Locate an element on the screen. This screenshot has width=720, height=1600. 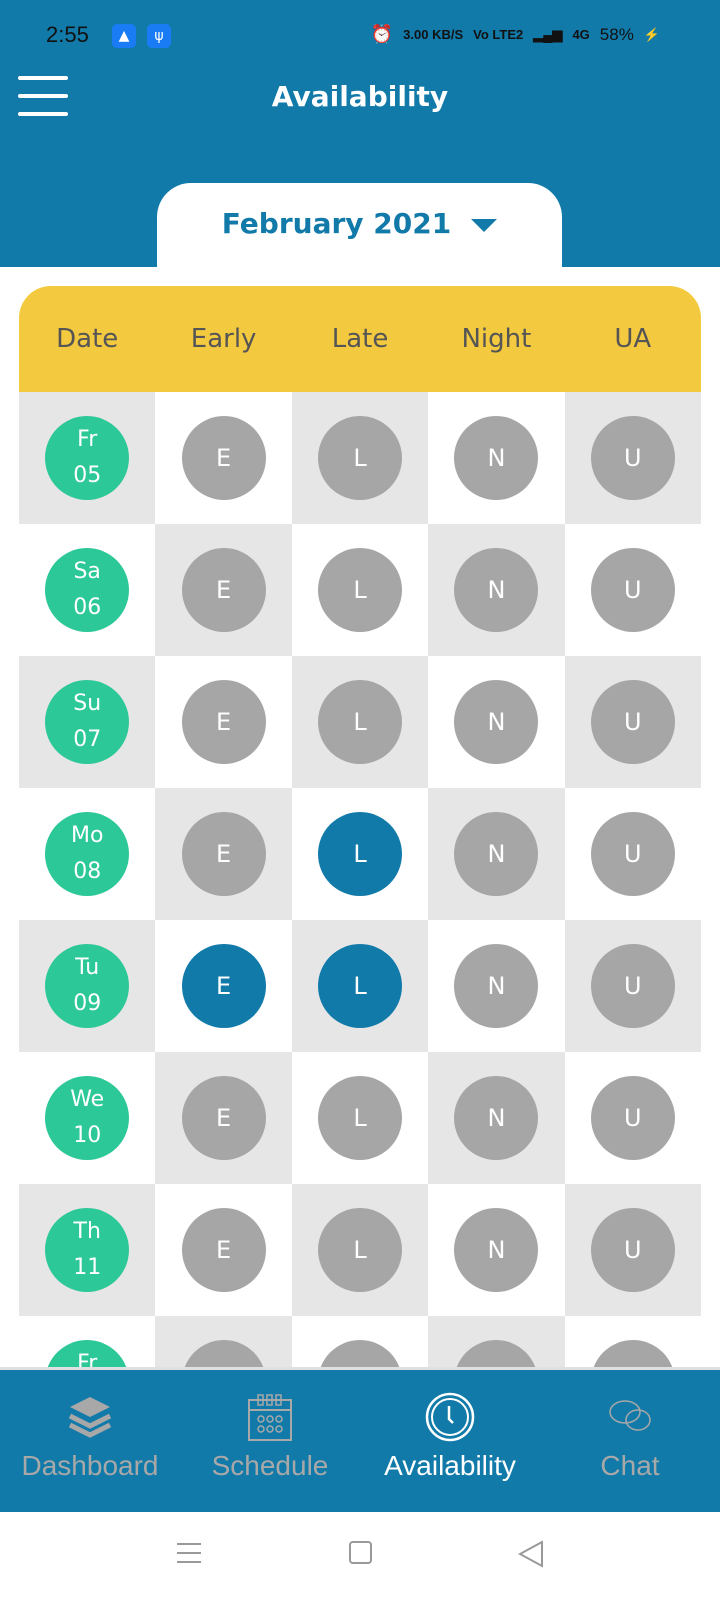
system-navigation-bar is located at coordinates (360, 1556).